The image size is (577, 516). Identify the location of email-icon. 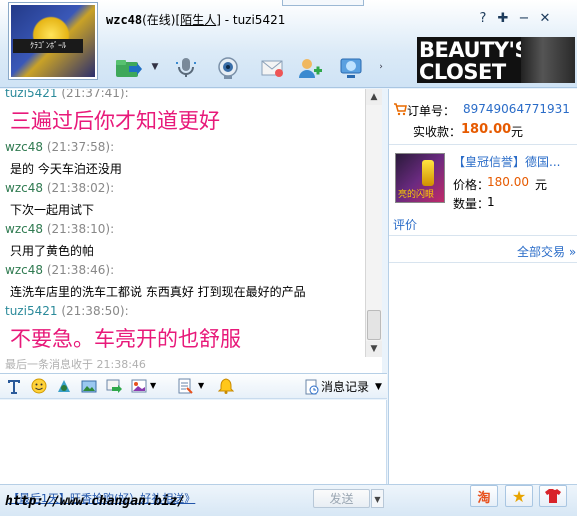
(272, 68).